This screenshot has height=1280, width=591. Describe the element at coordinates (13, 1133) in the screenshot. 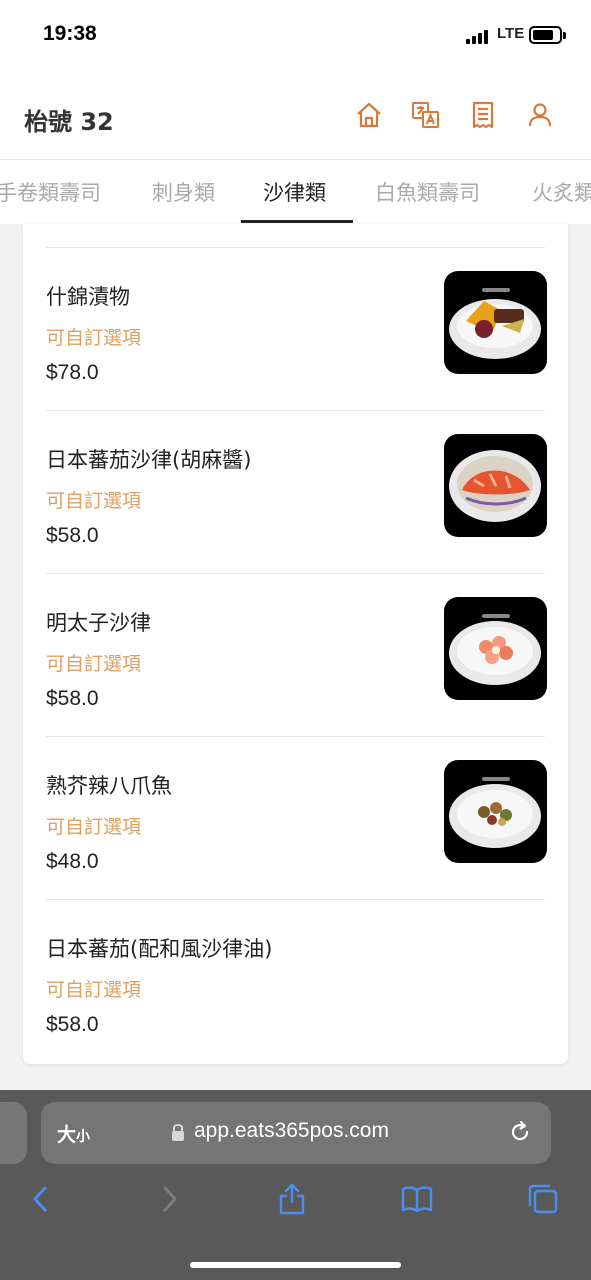

I see `previous-tab-preview` at that location.